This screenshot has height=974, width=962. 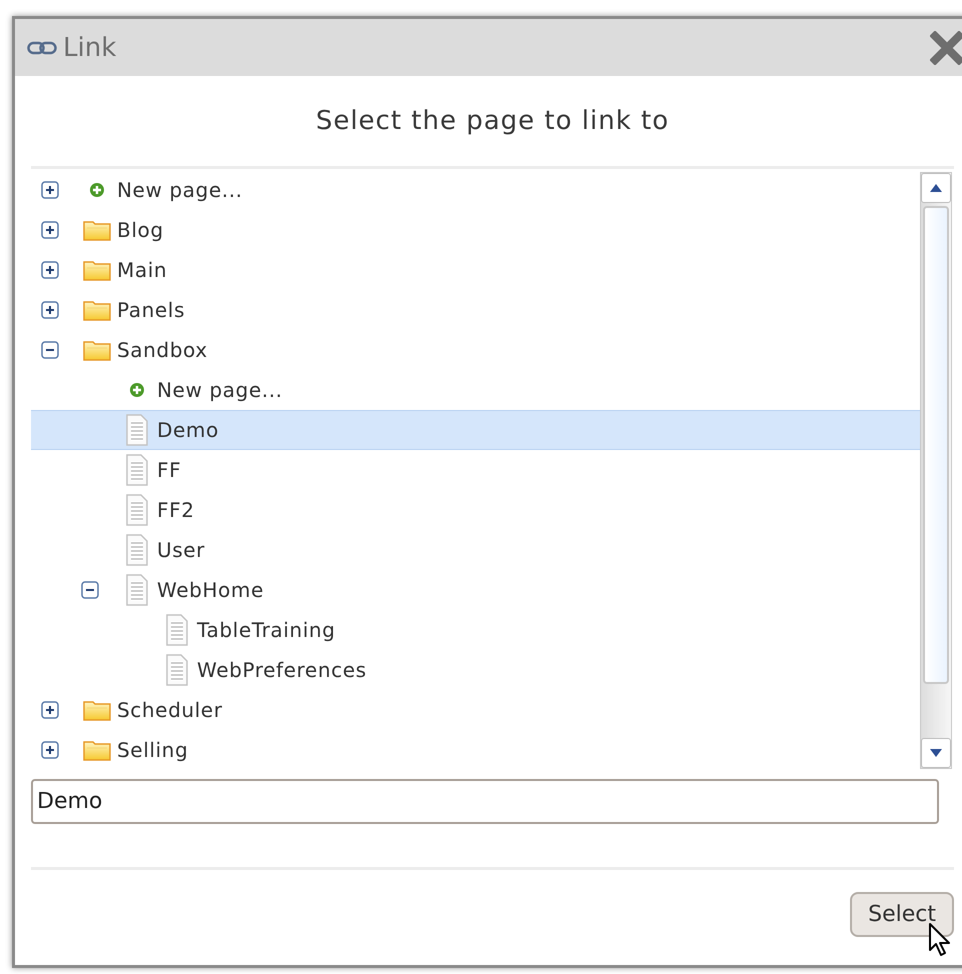 What do you see at coordinates (946, 47) in the screenshot?
I see `close-icon` at bounding box center [946, 47].